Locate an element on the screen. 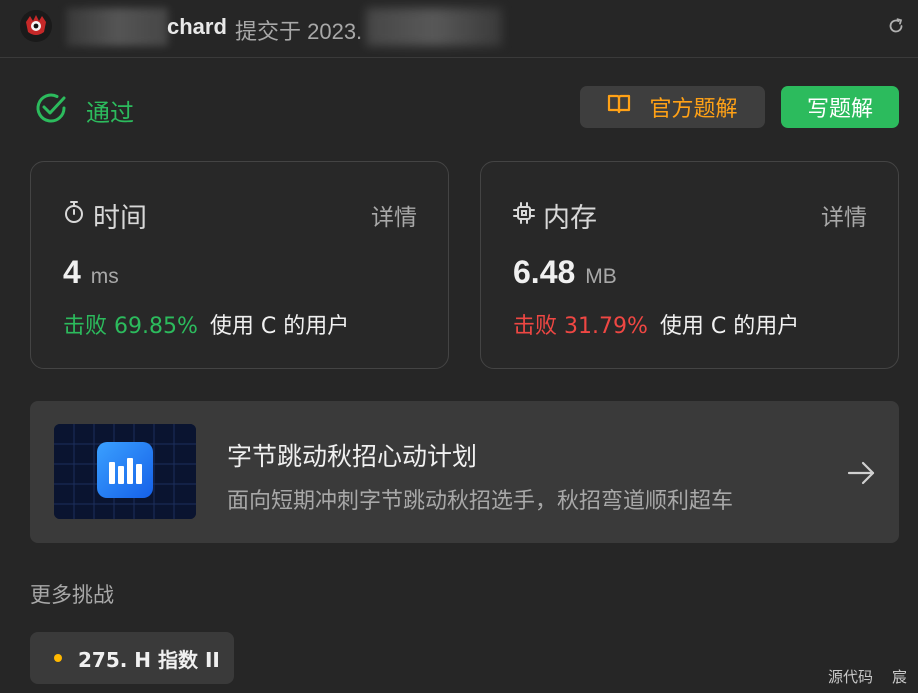 This screenshot has height=693, width=918. memory-title: 内存 is located at coordinates (570, 218).